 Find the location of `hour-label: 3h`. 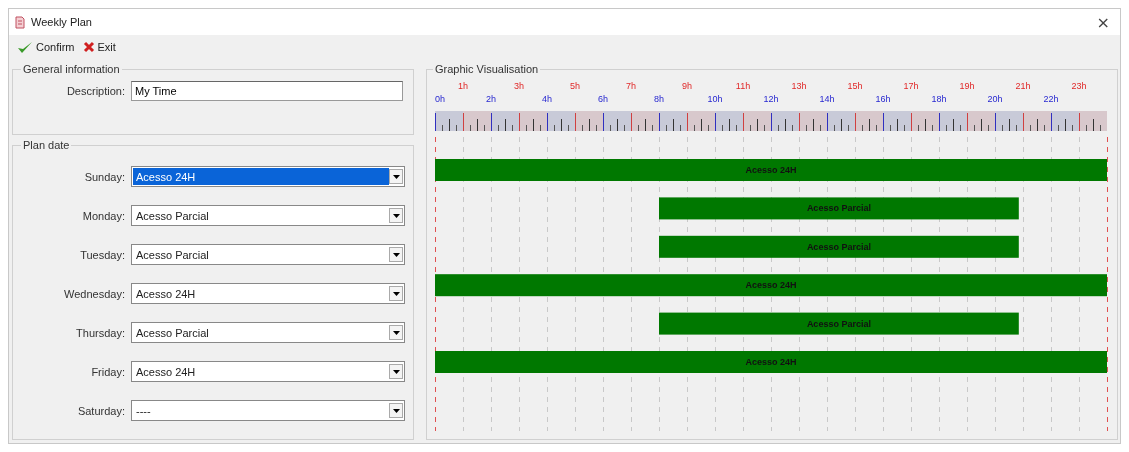

hour-label: 3h is located at coordinates (519, 86).